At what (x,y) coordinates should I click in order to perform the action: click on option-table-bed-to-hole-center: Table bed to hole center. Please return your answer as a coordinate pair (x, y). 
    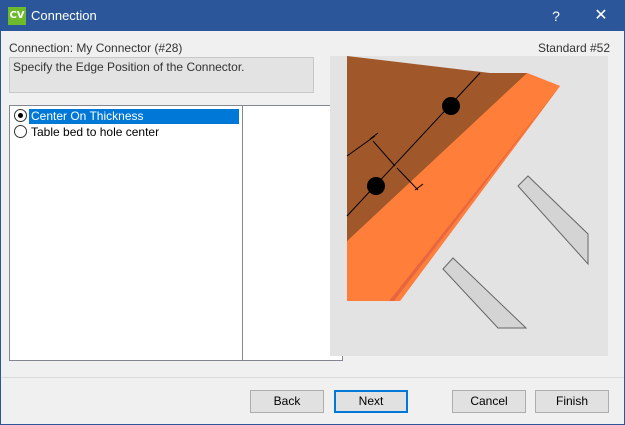
    Looking at the image, I should click on (126, 132).